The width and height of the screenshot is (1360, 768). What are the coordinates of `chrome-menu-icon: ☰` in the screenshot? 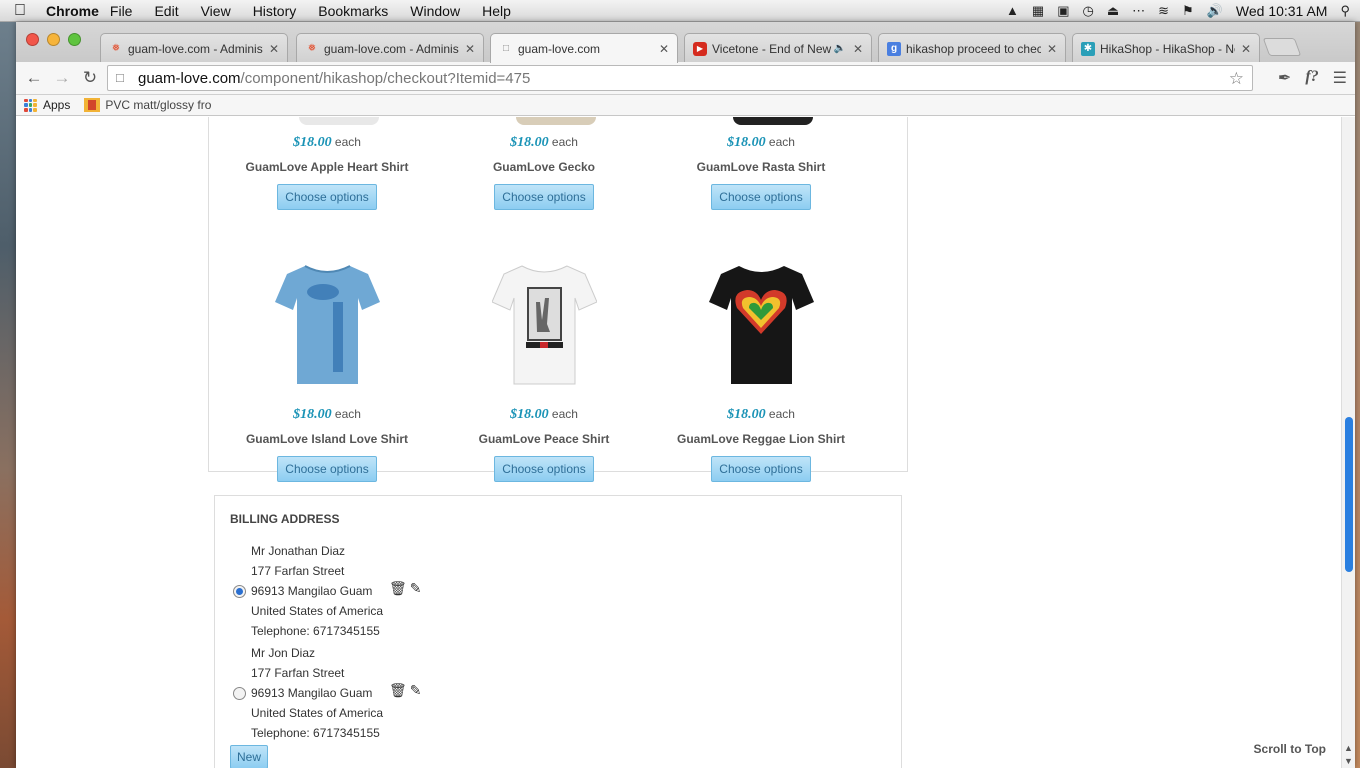 It's located at (1340, 78).